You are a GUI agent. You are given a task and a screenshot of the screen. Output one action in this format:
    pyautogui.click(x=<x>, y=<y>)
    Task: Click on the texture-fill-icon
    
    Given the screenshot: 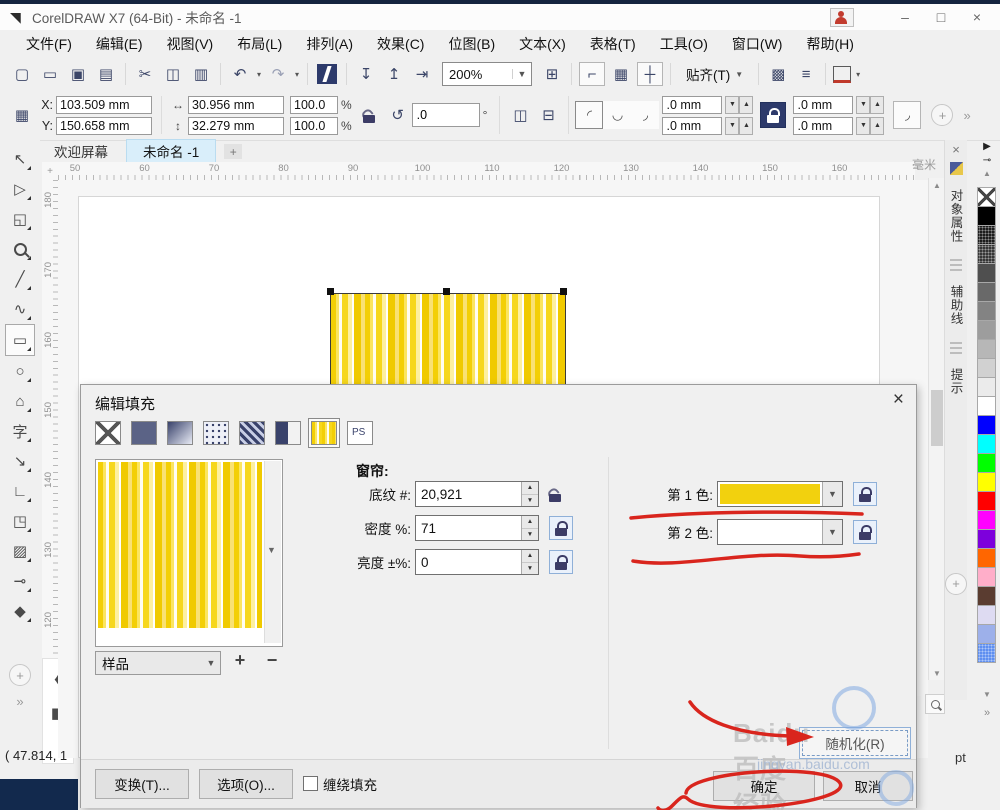 What is the action you would take?
    pyautogui.click(x=324, y=433)
    